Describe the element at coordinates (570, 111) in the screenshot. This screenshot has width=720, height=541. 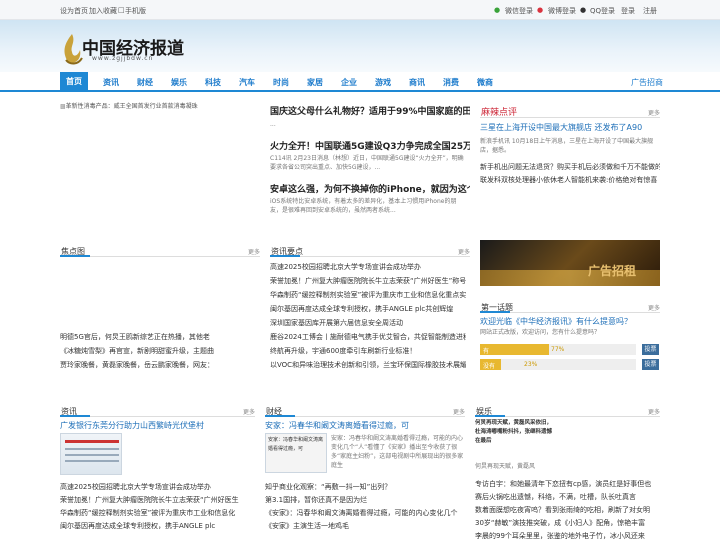
I see `mala-header: 麻辣点评 更多` at that location.